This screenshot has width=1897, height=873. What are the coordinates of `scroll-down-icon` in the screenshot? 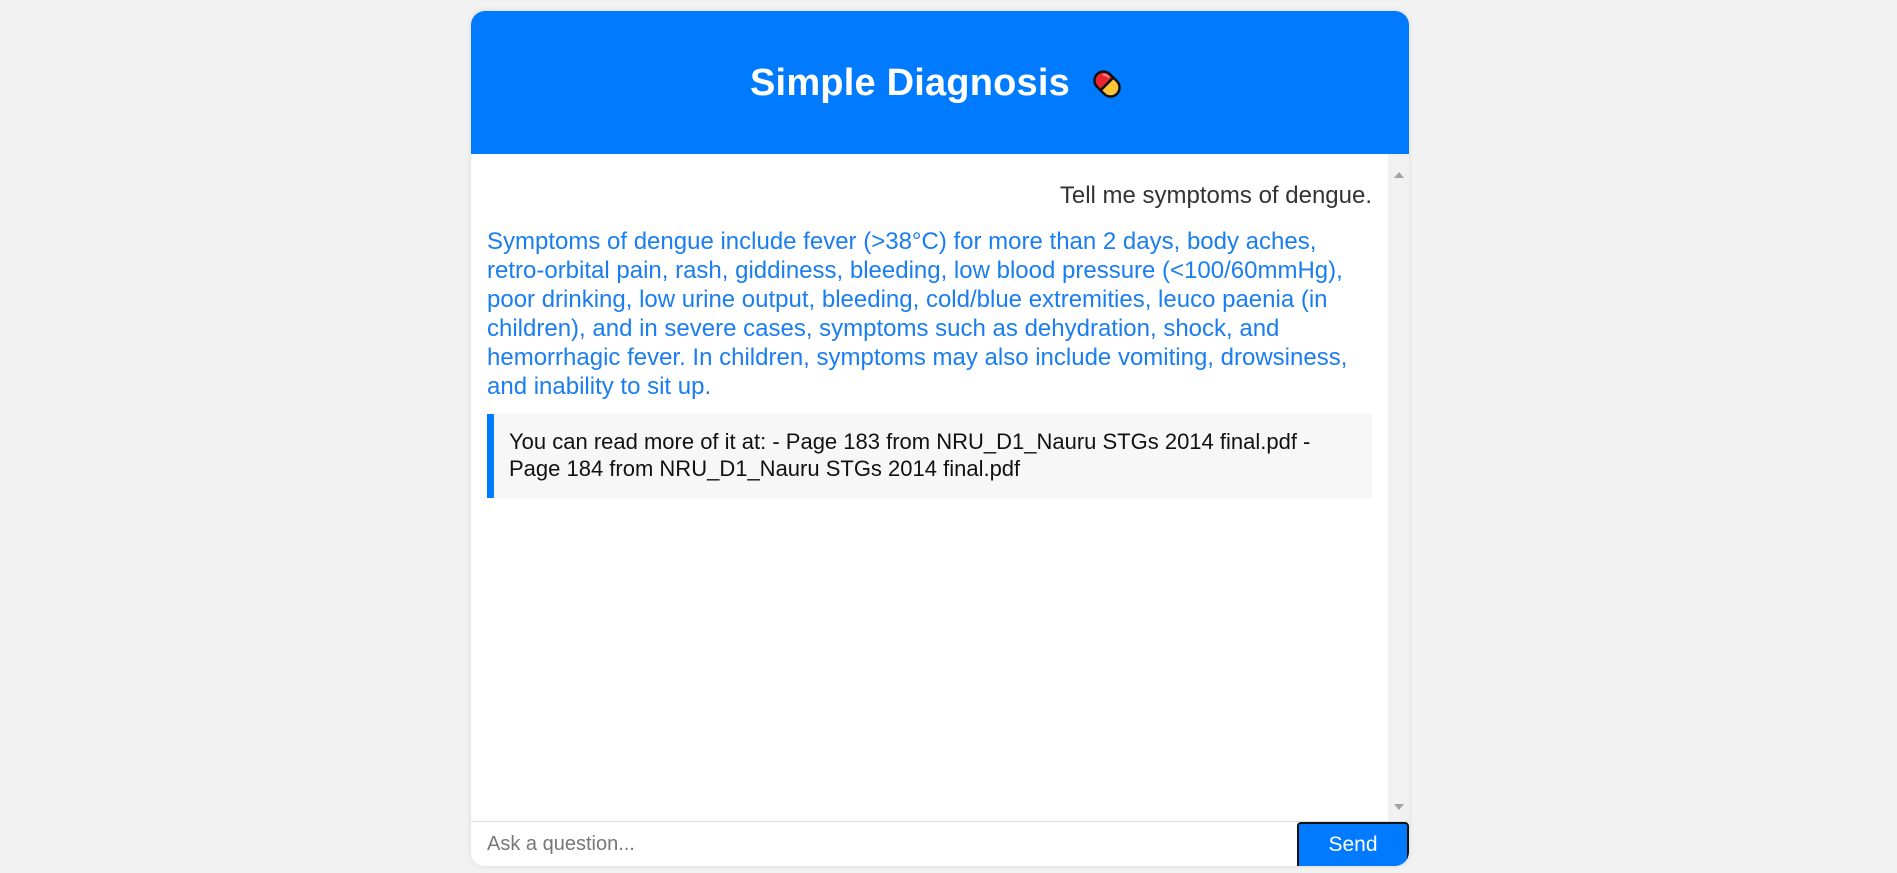 It's located at (1399, 807).